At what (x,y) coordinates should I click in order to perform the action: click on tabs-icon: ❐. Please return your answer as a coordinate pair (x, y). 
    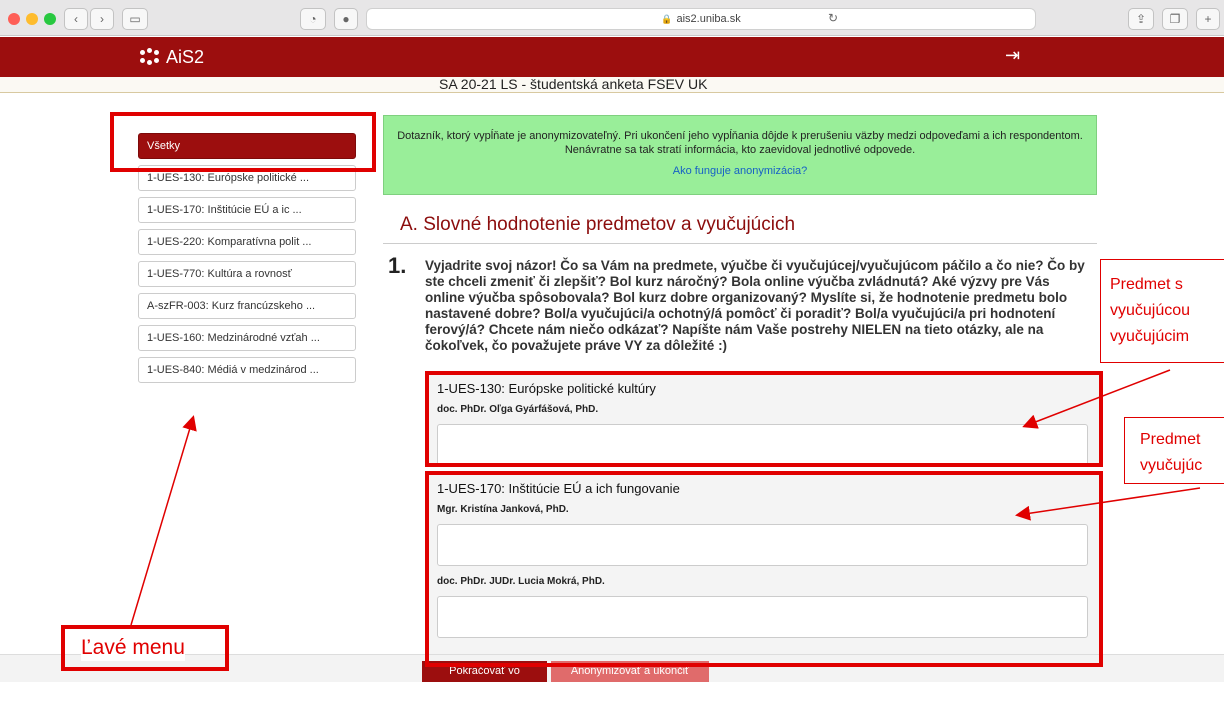
    Looking at the image, I should click on (1175, 19).